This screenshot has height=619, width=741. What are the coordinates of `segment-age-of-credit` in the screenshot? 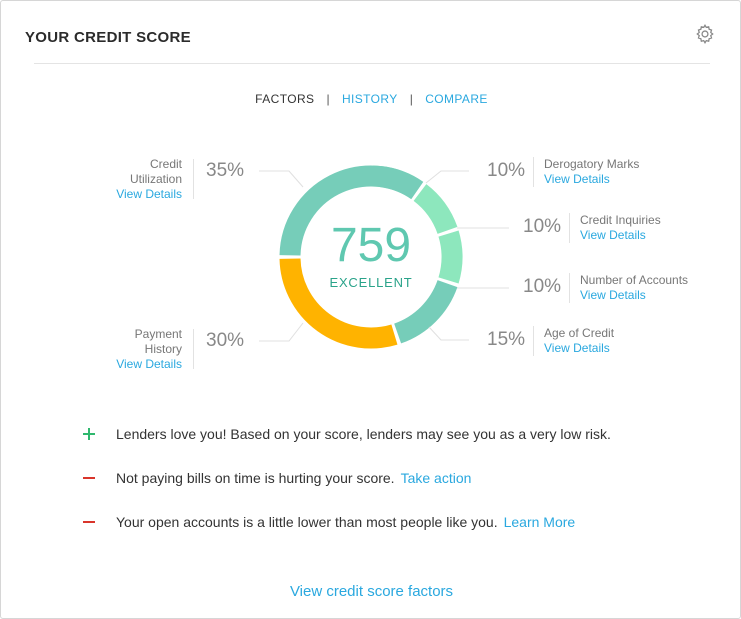 It's located at (425, 311).